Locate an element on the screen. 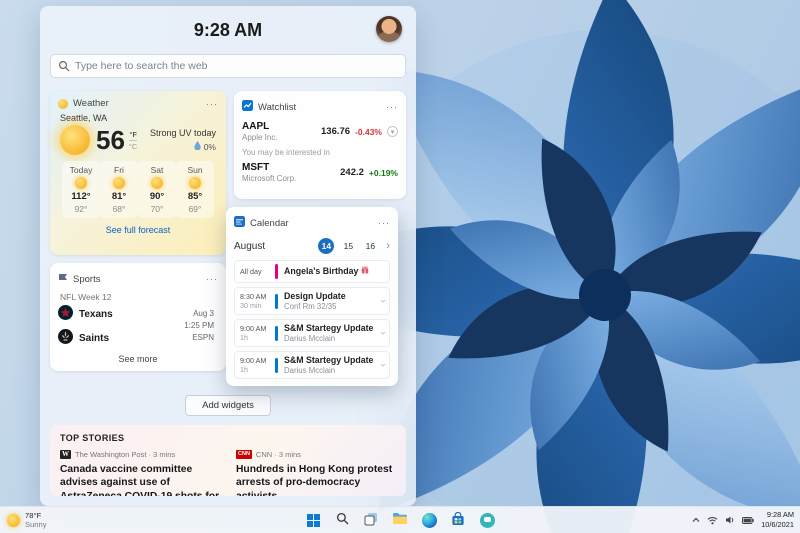 The image size is (800, 533). forecast-low: 92° is located at coordinates (81, 209).